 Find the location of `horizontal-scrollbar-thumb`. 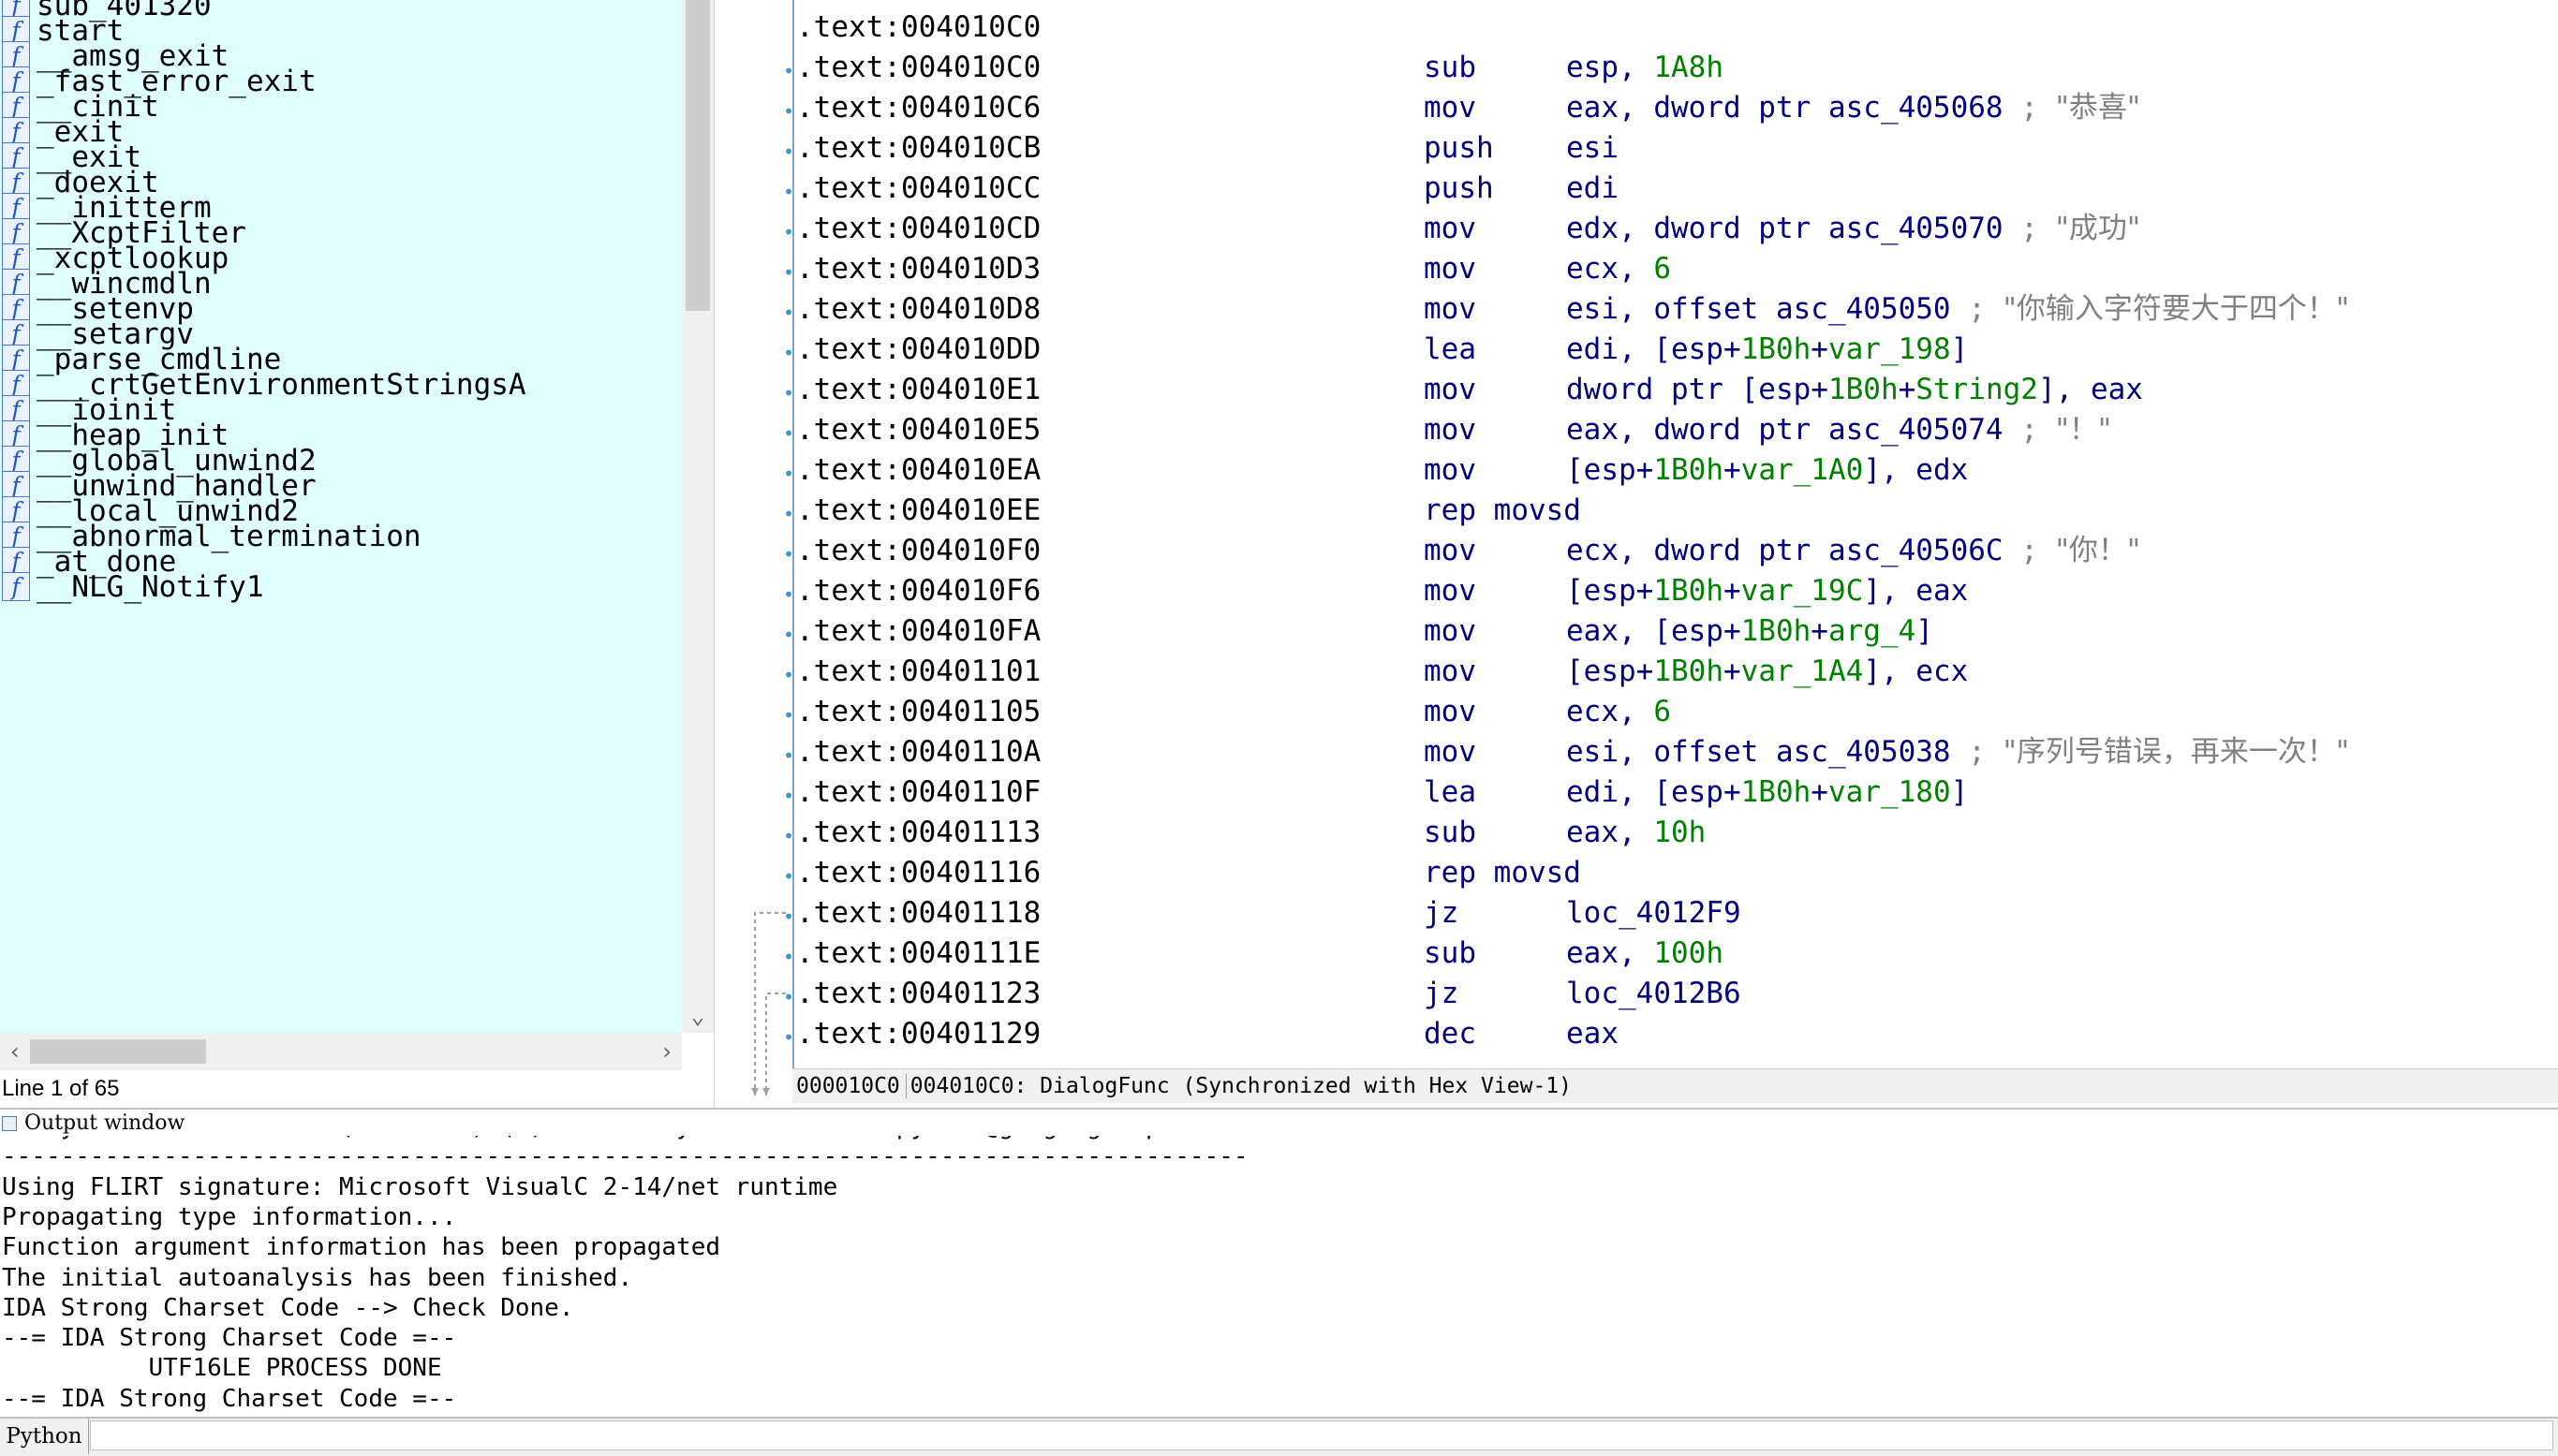

horizontal-scrollbar-thumb is located at coordinates (118, 1051).